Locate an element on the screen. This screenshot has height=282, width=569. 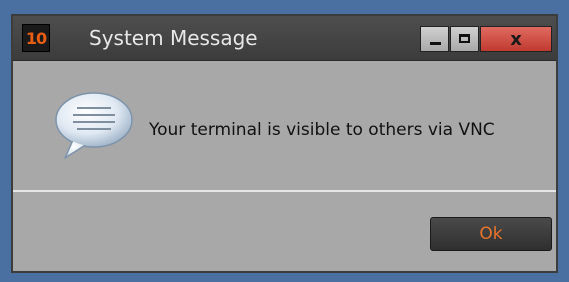
ok-button-label: Ok is located at coordinates (491, 234).